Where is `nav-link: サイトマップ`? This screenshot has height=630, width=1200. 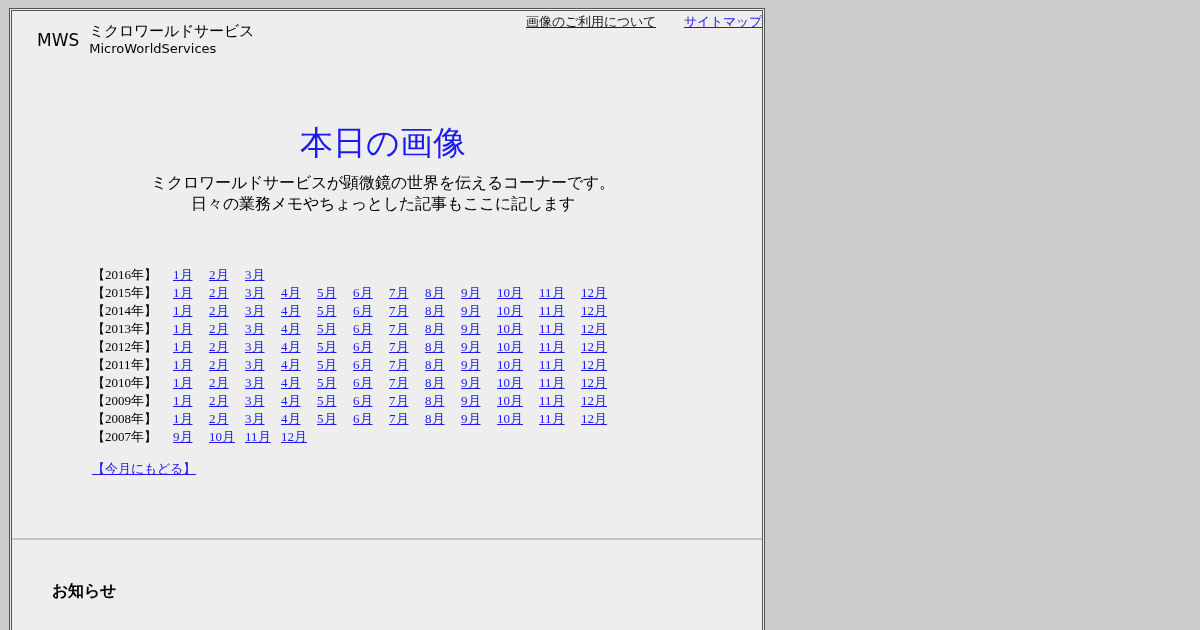 nav-link: サイトマップ is located at coordinates (723, 22).